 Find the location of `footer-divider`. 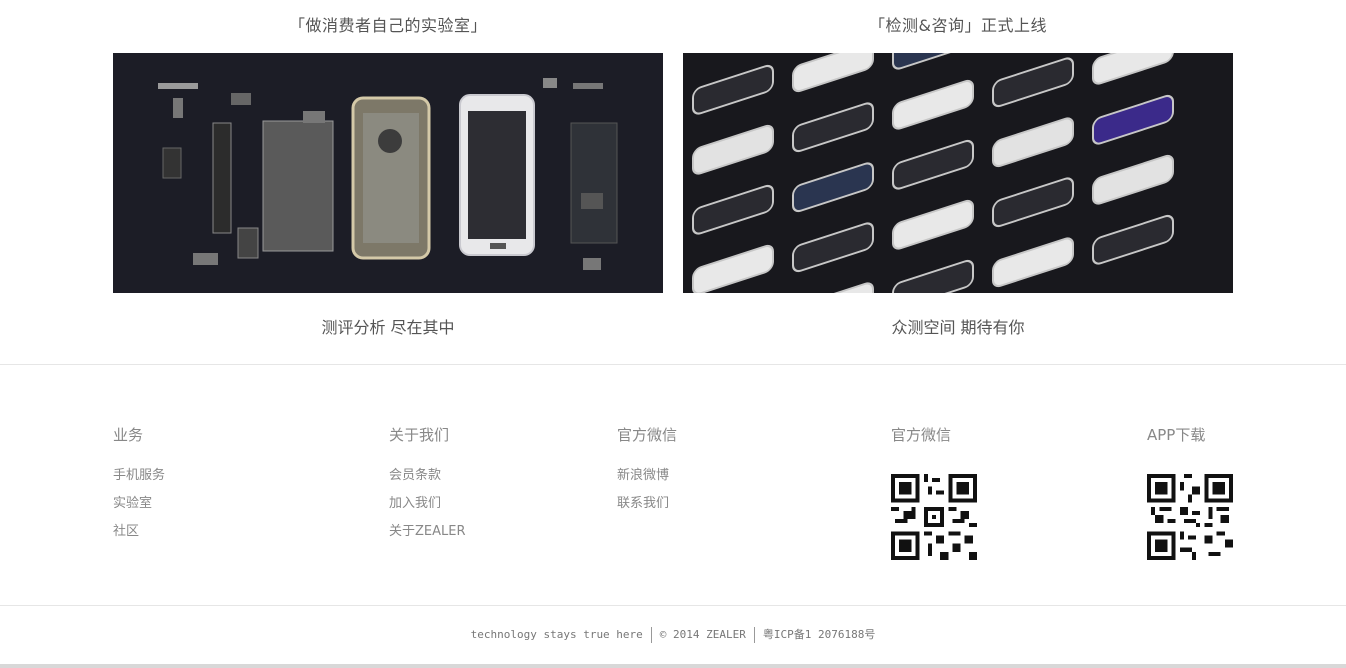

footer-divider is located at coordinates (673, 605).